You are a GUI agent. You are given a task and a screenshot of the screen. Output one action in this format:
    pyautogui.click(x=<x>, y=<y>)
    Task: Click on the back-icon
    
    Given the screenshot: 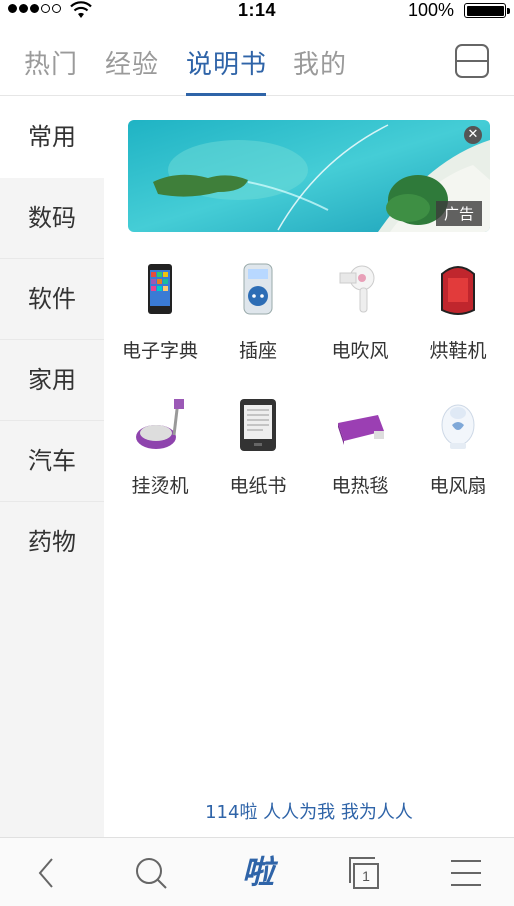 What is the action you would take?
    pyautogui.click(x=48, y=873)
    